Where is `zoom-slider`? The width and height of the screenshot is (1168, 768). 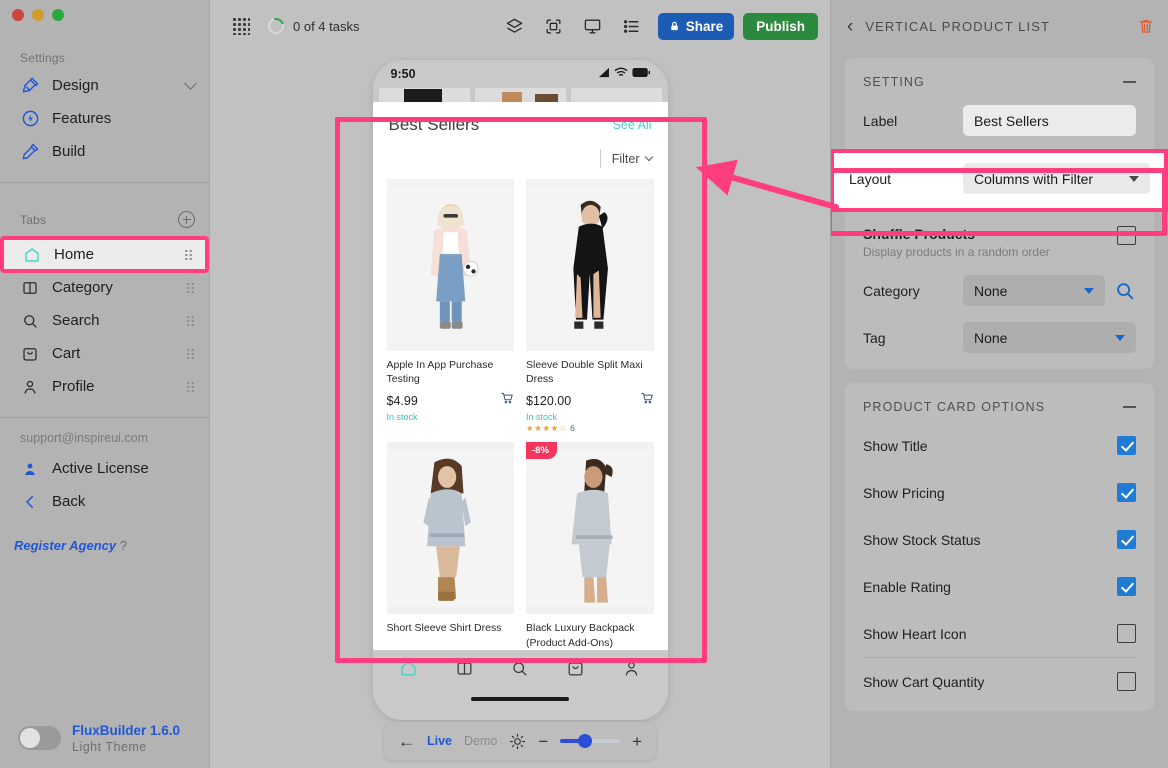
zoom-slider is located at coordinates (590, 741).